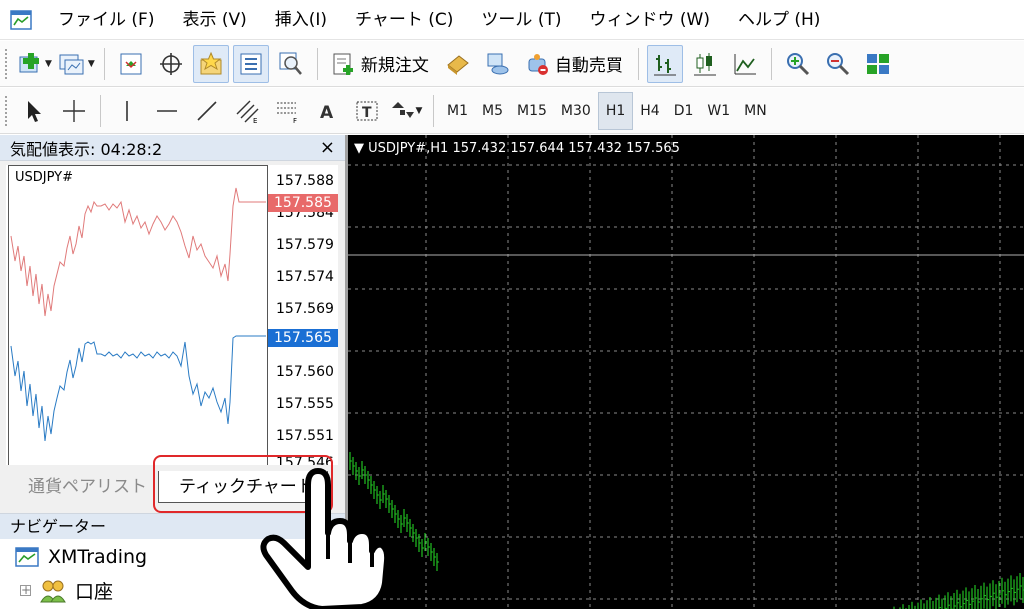 The image size is (1024, 609). I want to click on navigator-toggle, so click(210, 63).